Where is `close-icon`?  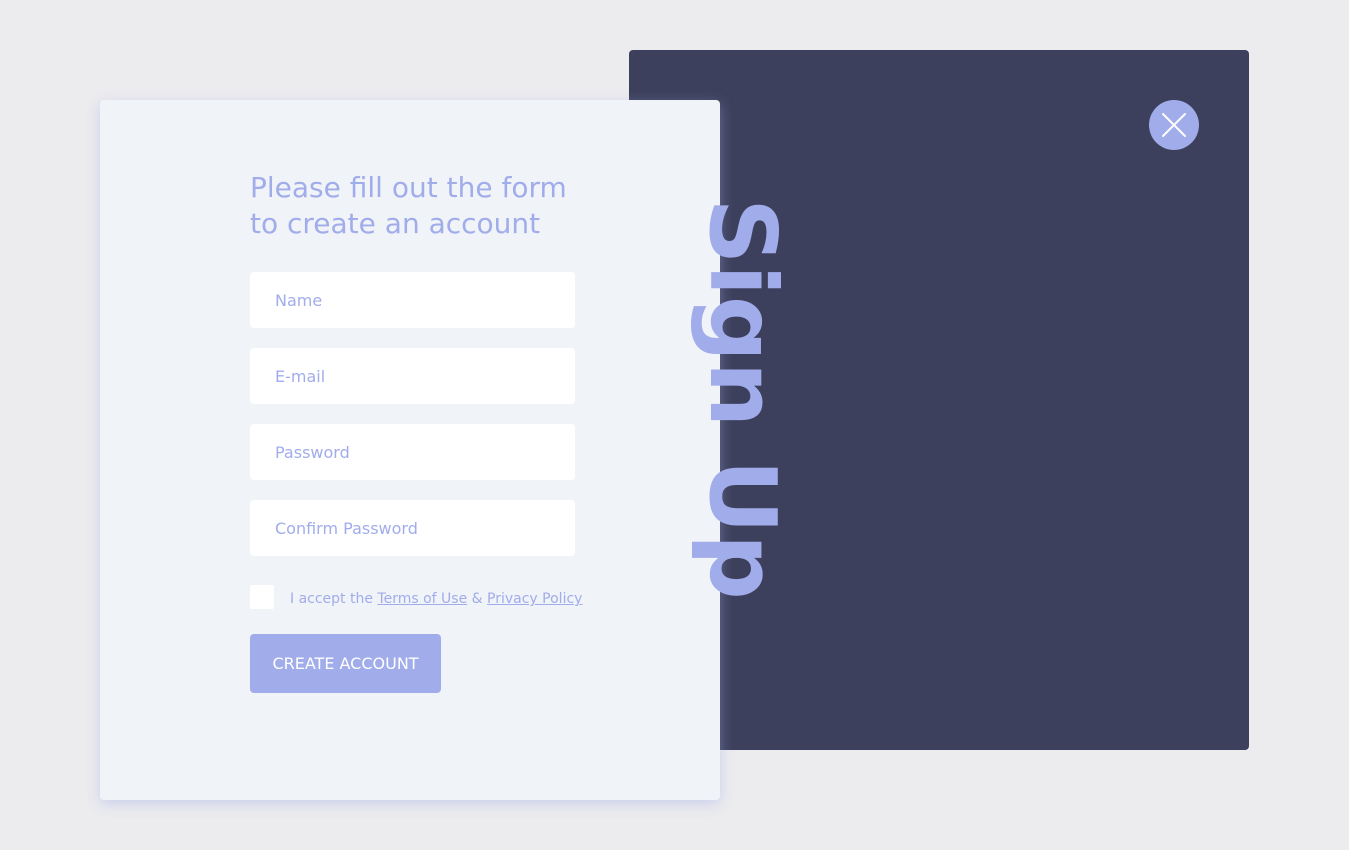
close-icon is located at coordinates (1174, 125).